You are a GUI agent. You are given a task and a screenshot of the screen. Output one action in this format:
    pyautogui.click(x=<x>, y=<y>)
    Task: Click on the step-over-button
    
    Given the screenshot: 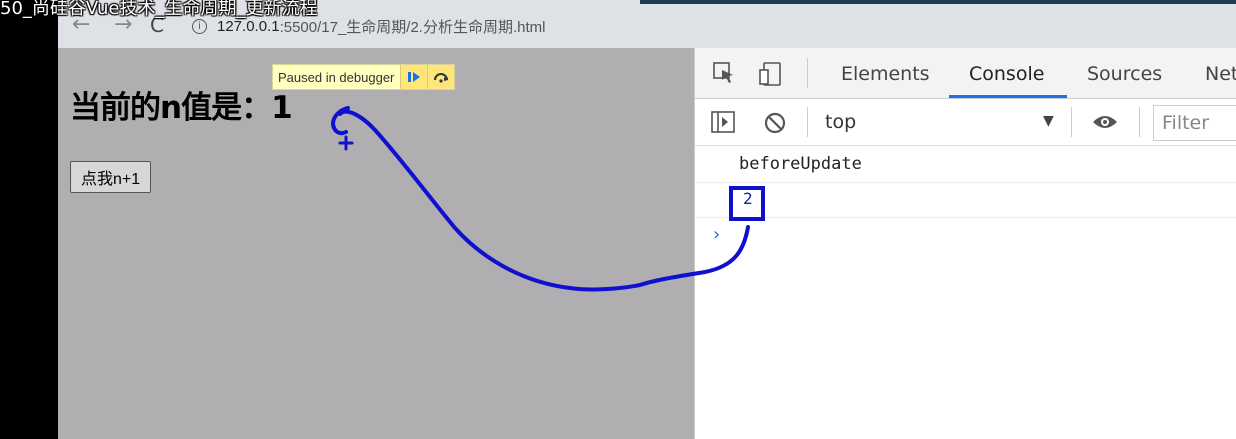 What is the action you would take?
    pyautogui.click(x=441, y=77)
    